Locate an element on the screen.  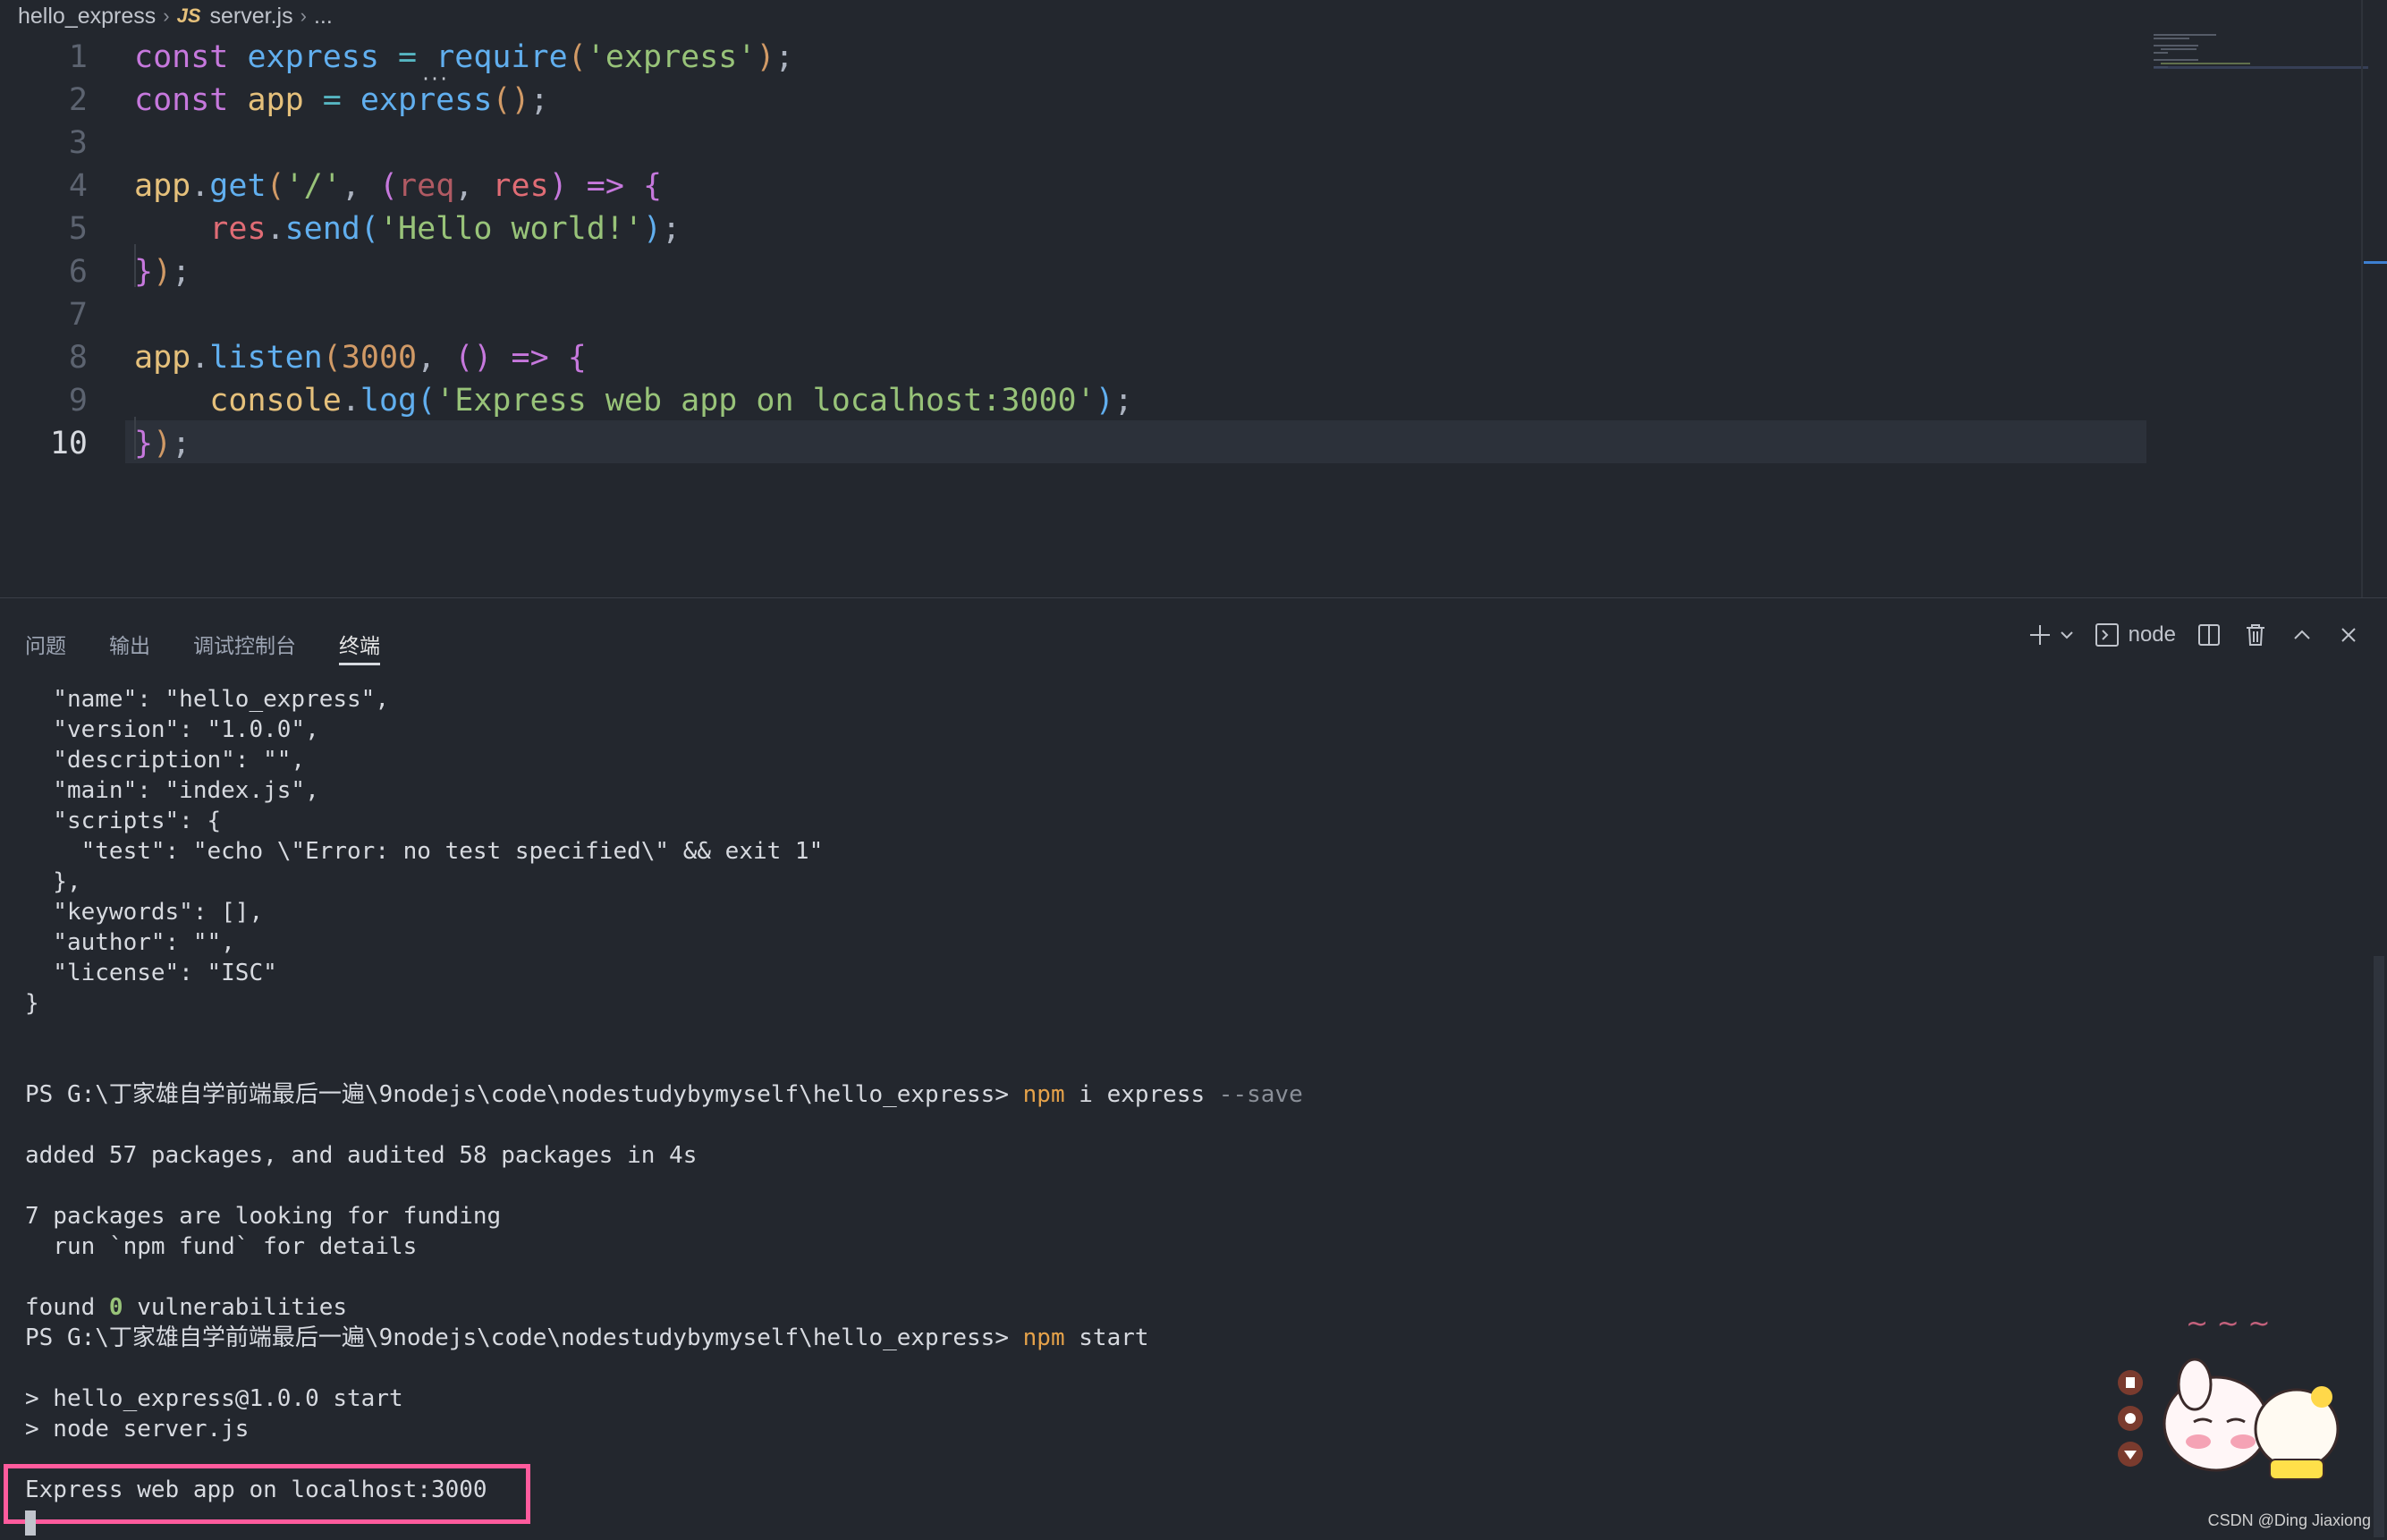
code-line-8: app.listen(3000, () => { is located at coordinates (360, 357).